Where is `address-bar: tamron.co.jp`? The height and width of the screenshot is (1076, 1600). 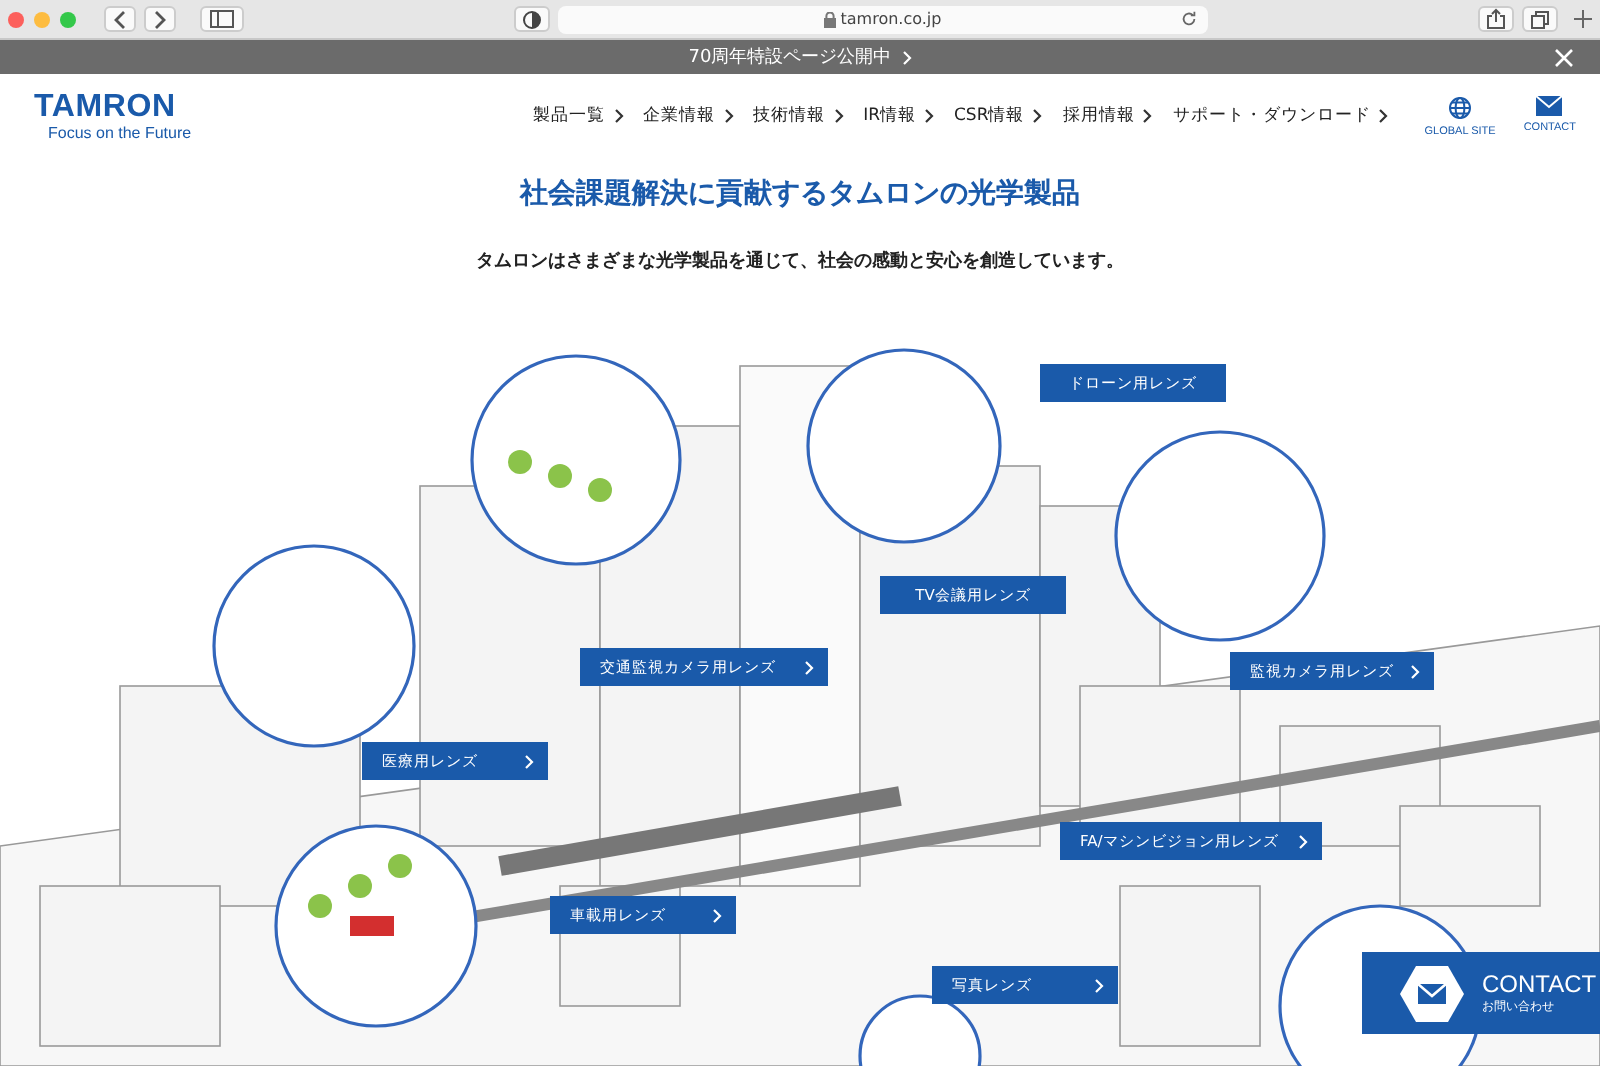 address-bar: tamron.co.jp is located at coordinates (883, 19).